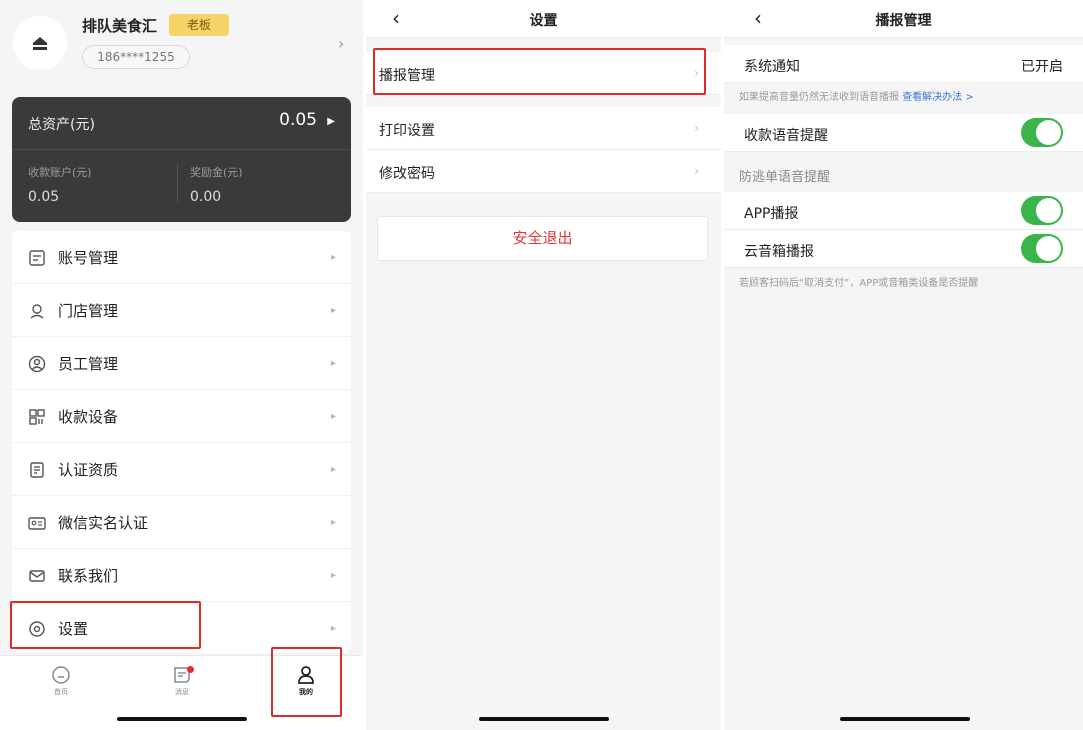 The height and width of the screenshot is (730, 1083). I want to click on page-title: 设置, so click(543, 21).